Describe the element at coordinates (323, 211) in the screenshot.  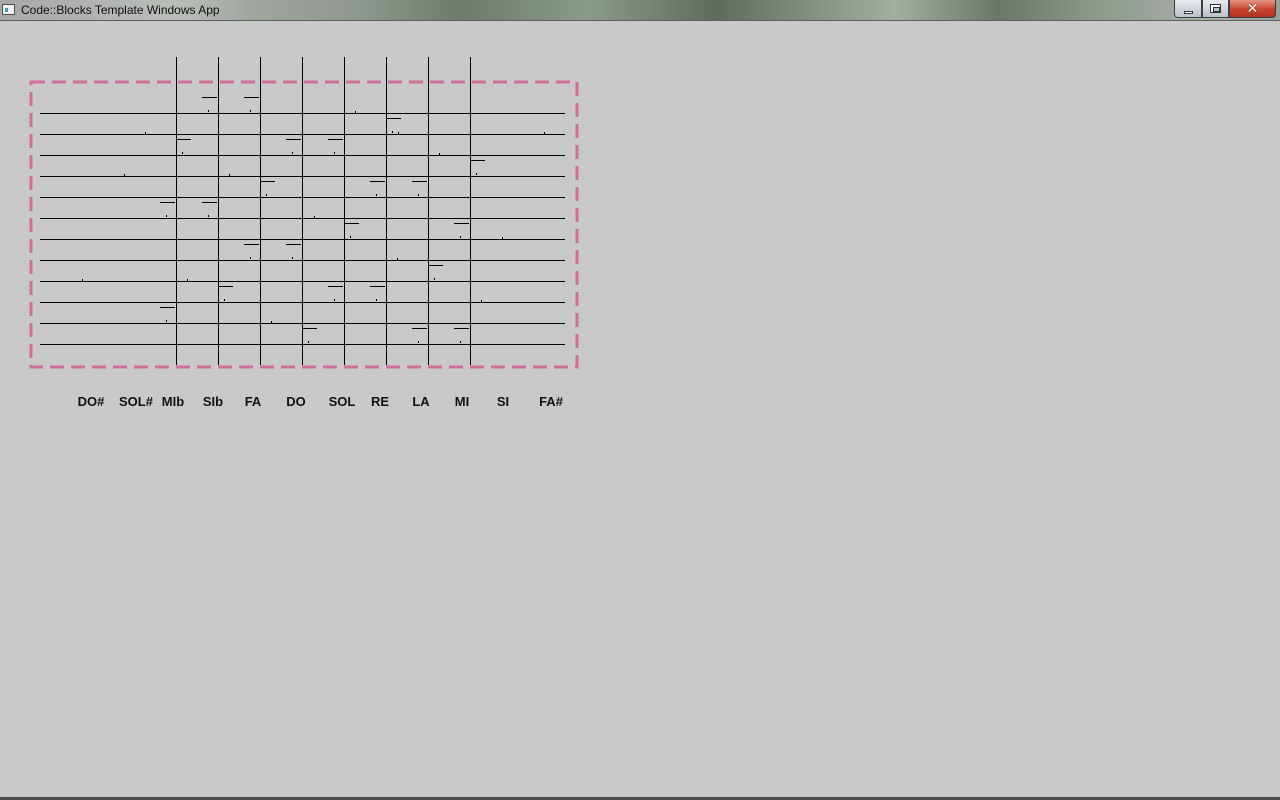
I see `vertical-lines` at that location.